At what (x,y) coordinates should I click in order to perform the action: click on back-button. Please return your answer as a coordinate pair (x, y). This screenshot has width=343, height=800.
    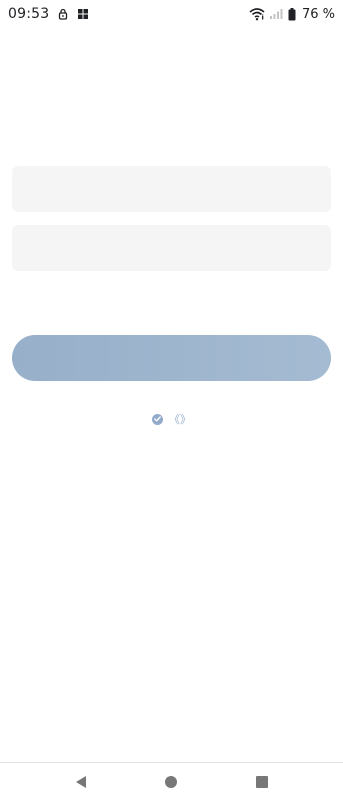
    Looking at the image, I should click on (81, 782).